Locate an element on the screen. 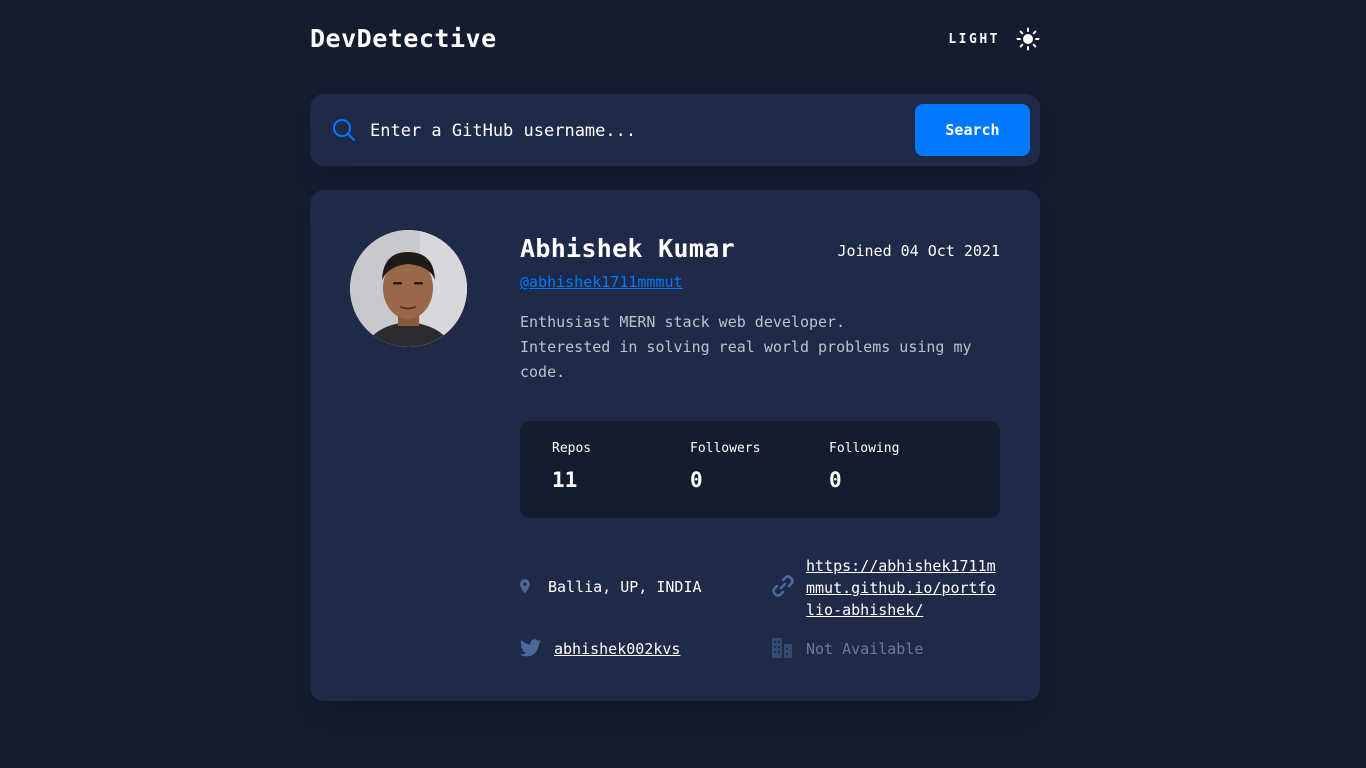  search-bar: Search is located at coordinates (675, 130).